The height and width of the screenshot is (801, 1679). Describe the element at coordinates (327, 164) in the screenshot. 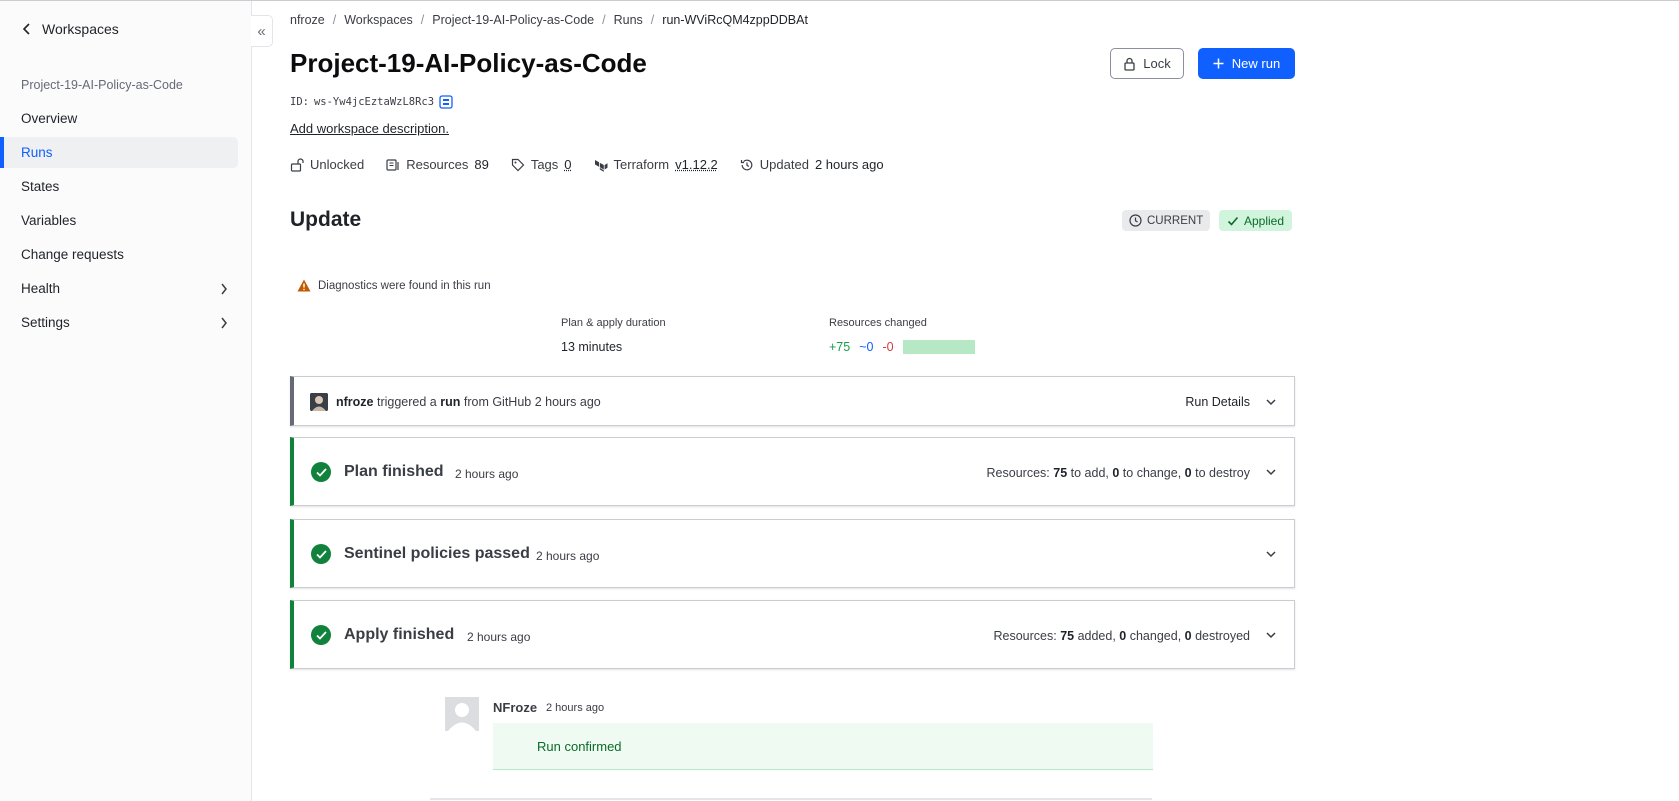

I see `lock-status: Unlocked` at that location.